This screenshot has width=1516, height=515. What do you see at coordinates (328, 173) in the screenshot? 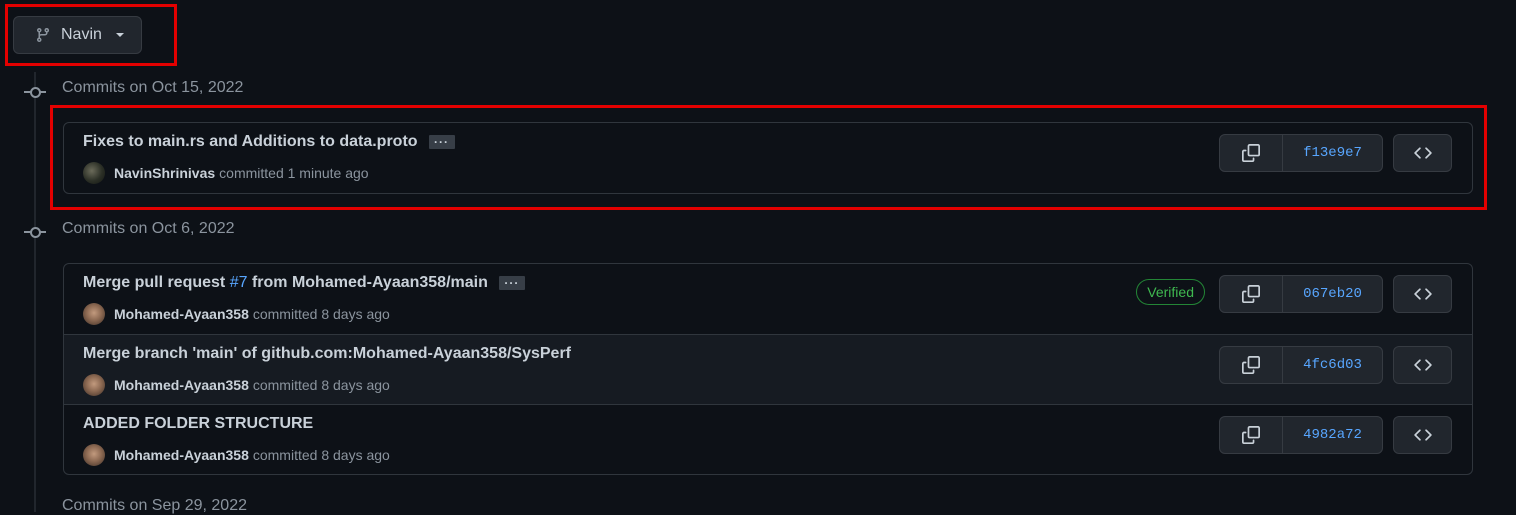
I see `commit-time: 1 minute ago` at bounding box center [328, 173].